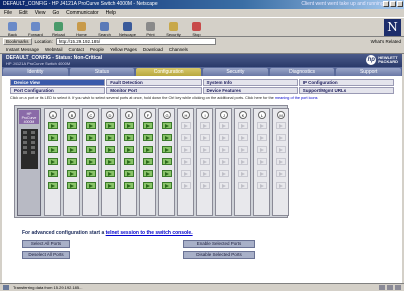 The width and height of the screenshot is (404, 291). I want to click on personal-link-people: People, so click(97, 49).